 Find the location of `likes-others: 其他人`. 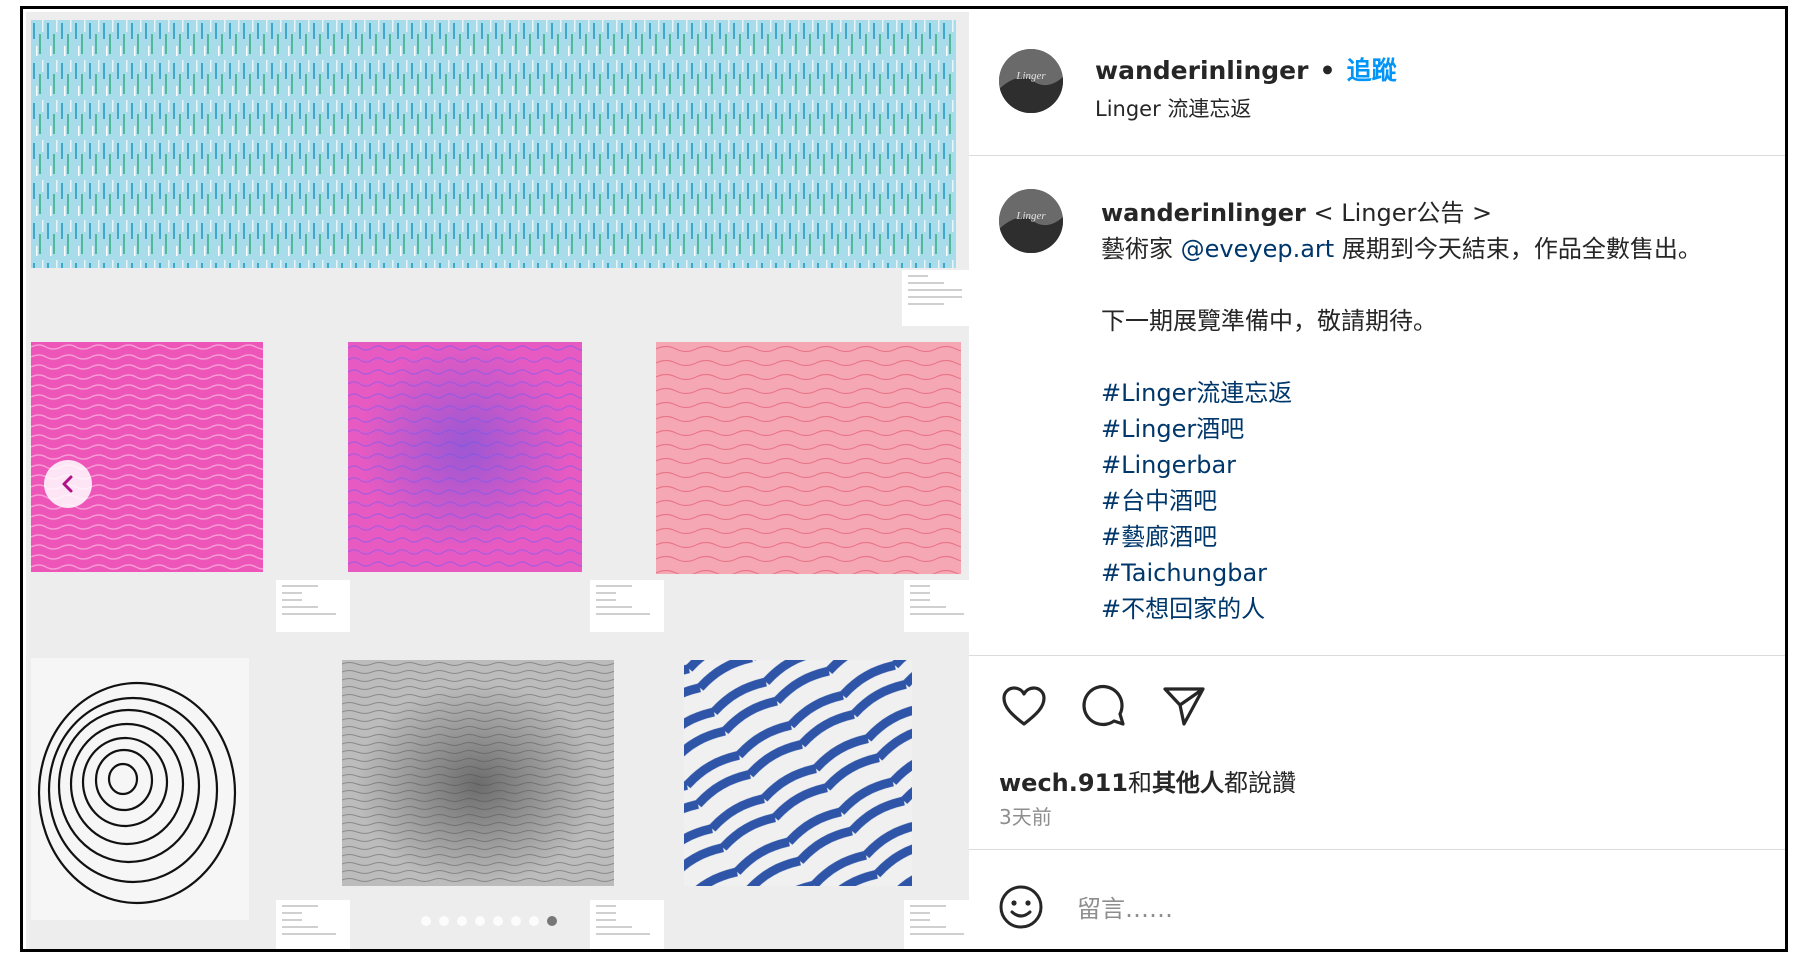

likes-others: 其他人 is located at coordinates (1188, 783).